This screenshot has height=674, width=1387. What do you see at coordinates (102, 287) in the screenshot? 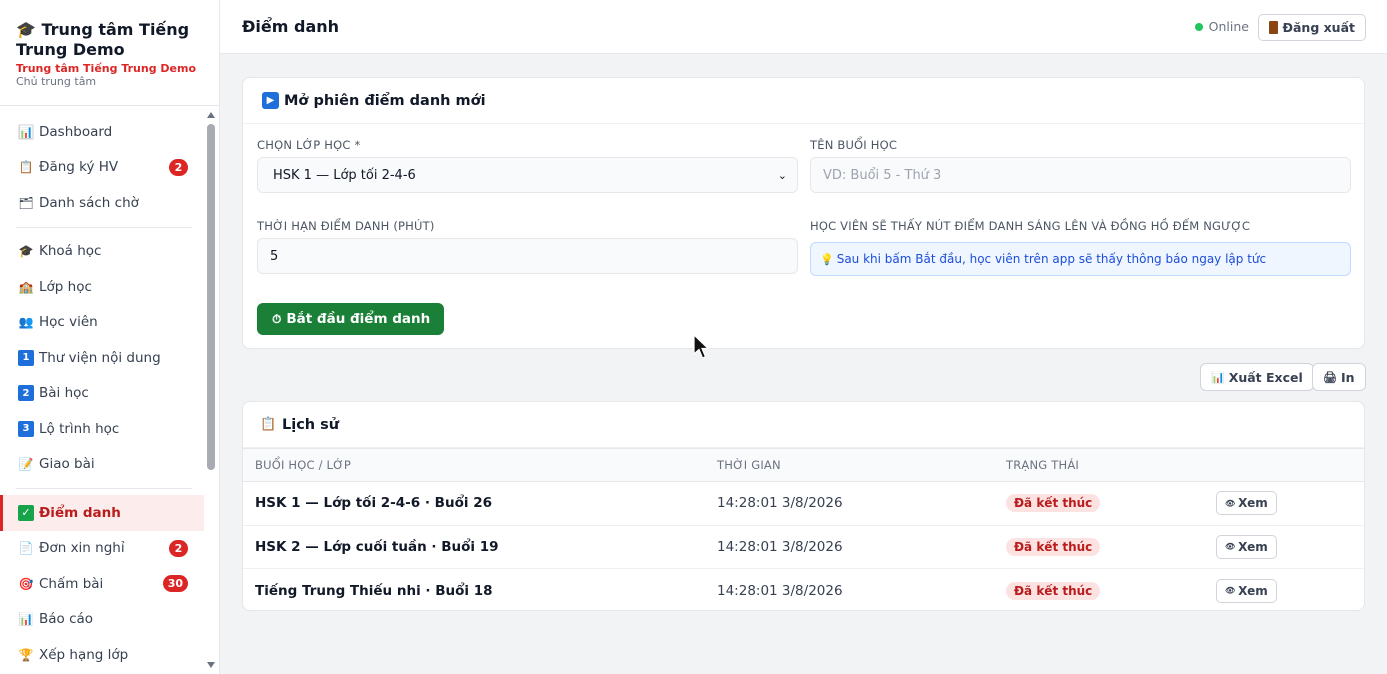
I see `sidebar-item-classes: 🏫 Lớp học` at bounding box center [102, 287].